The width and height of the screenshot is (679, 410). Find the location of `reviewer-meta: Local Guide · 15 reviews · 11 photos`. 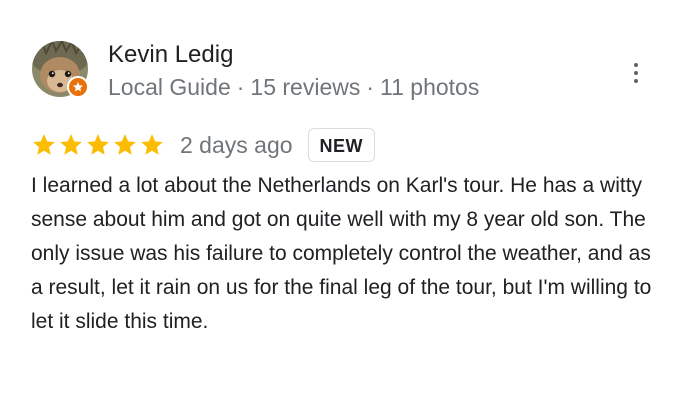

reviewer-meta: Local Guide · 15 reviews · 11 photos is located at coordinates (293, 87).